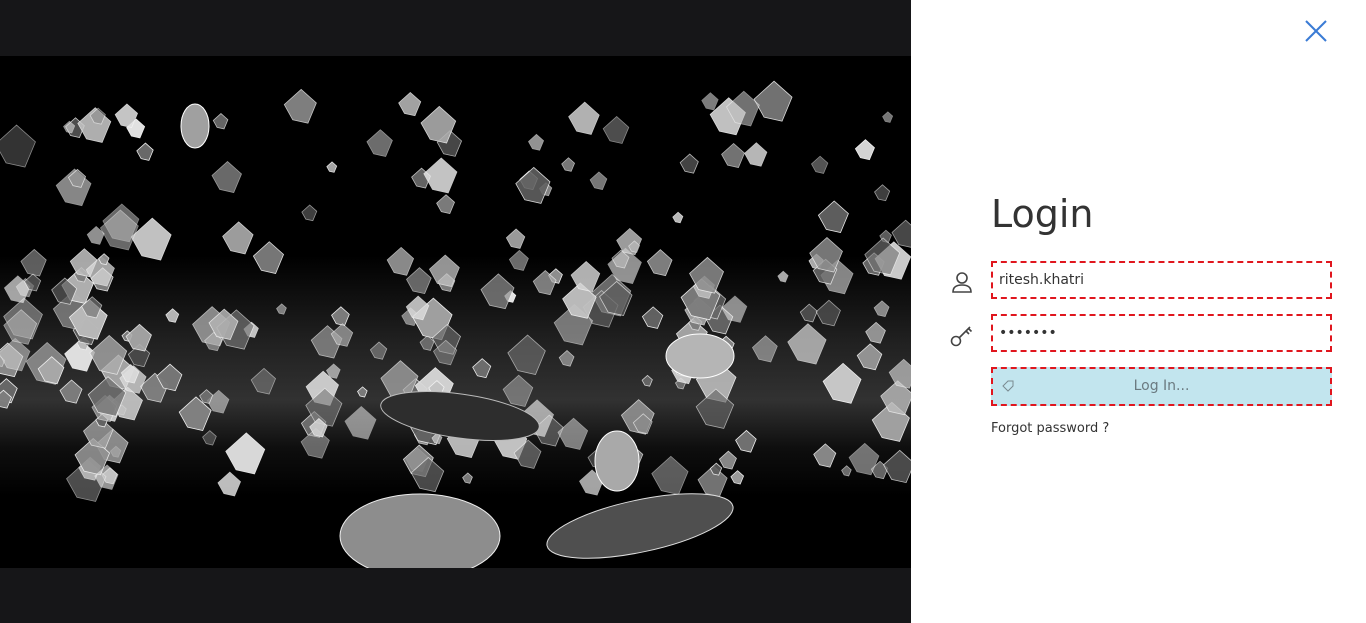  I want to click on close-icon, so click(1316, 31).